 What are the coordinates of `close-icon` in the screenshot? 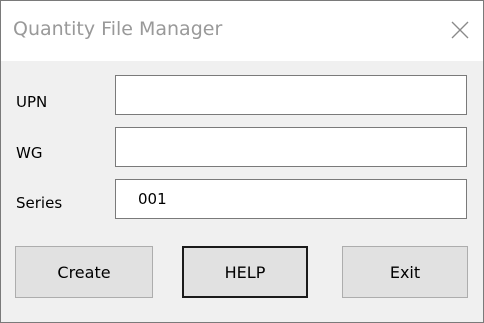 It's located at (460, 30).